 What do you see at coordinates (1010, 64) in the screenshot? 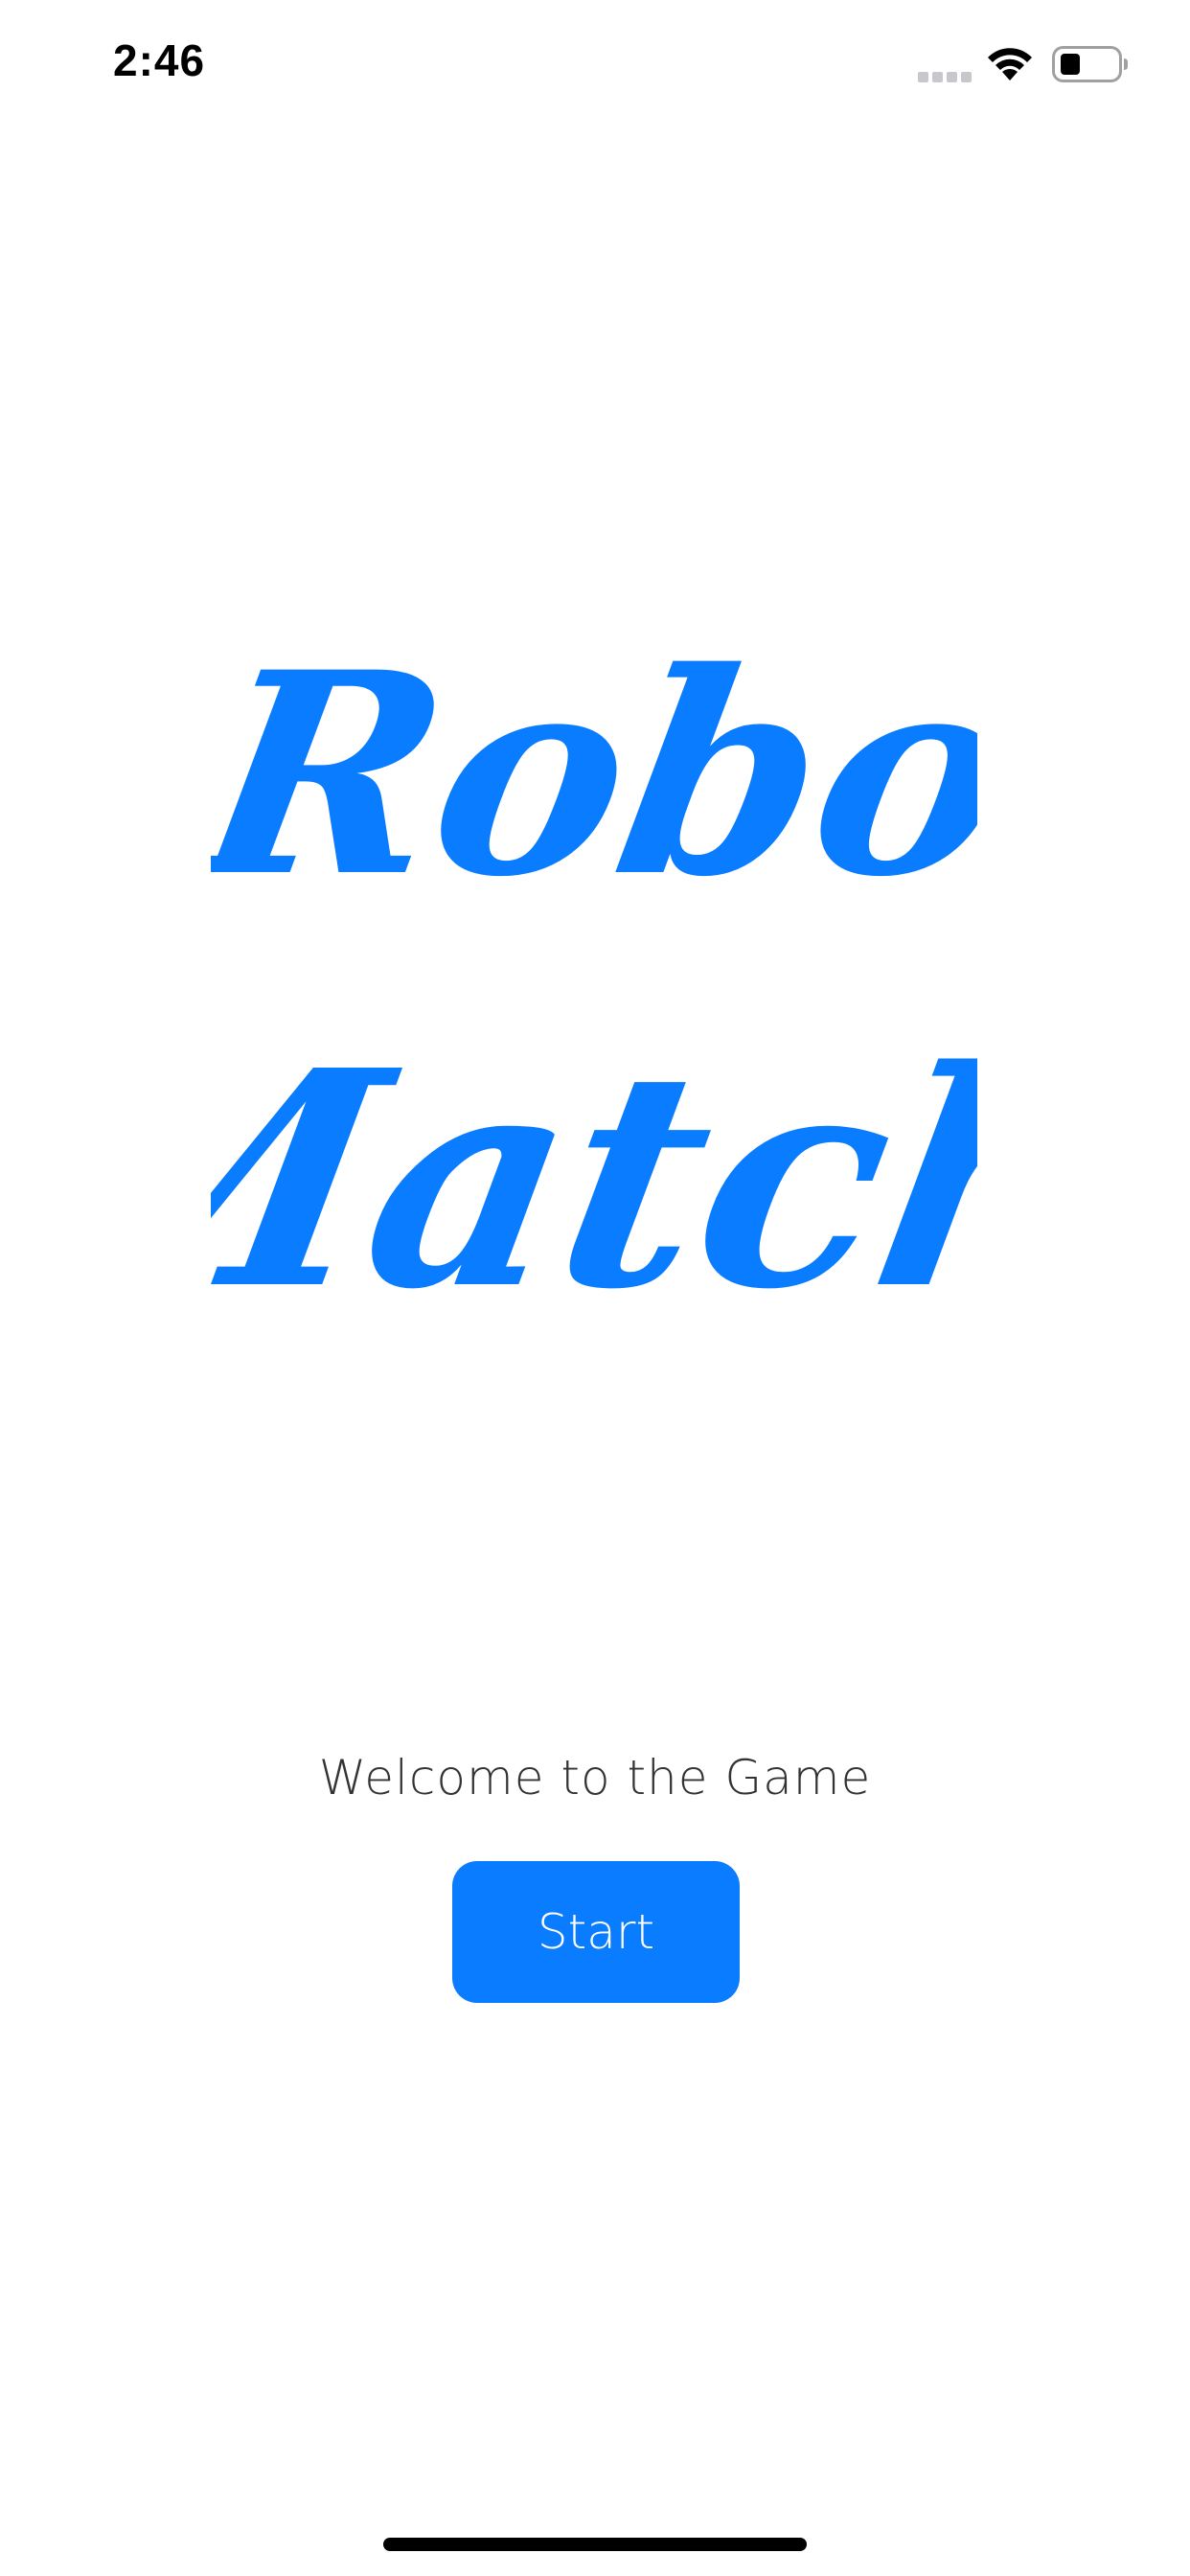
I see `wifi-icon` at bounding box center [1010, 64].